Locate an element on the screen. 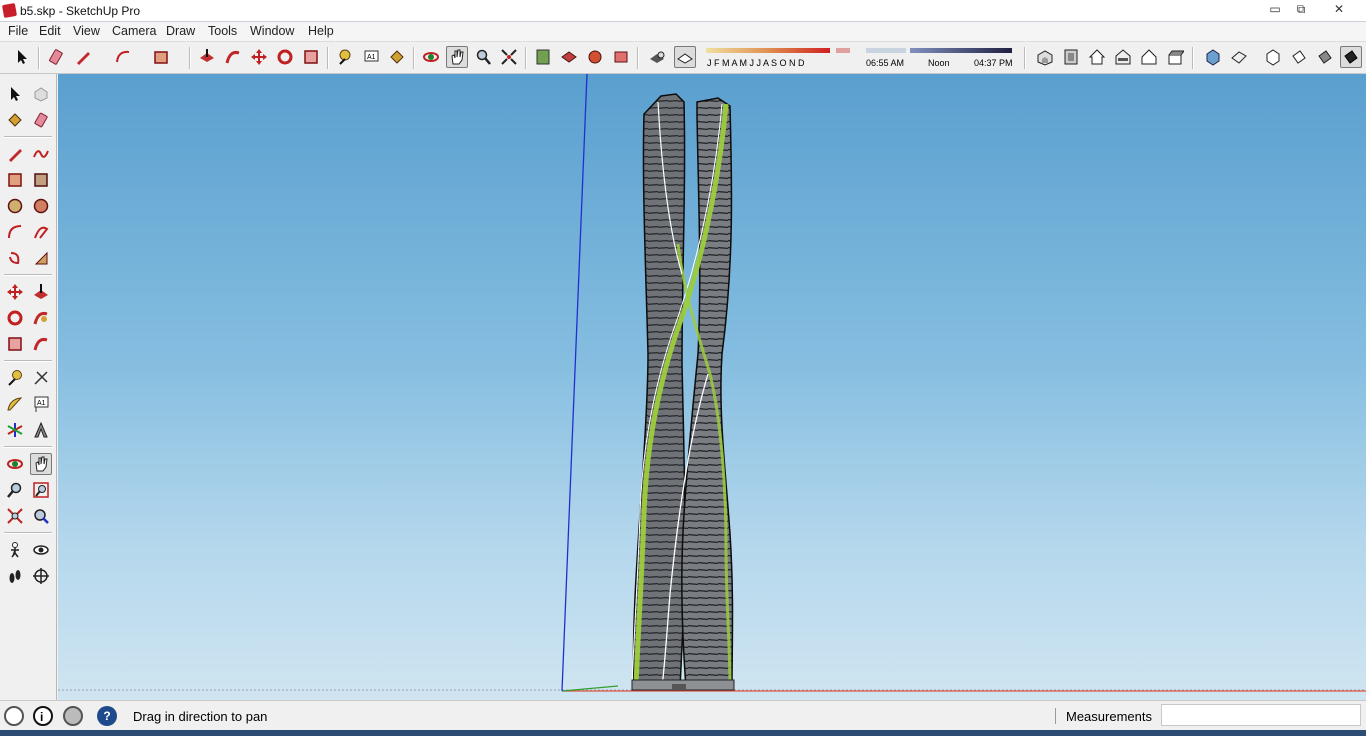 The image size is (1366, 736). two-point-arc-icon is located at coordinates (41, 232).